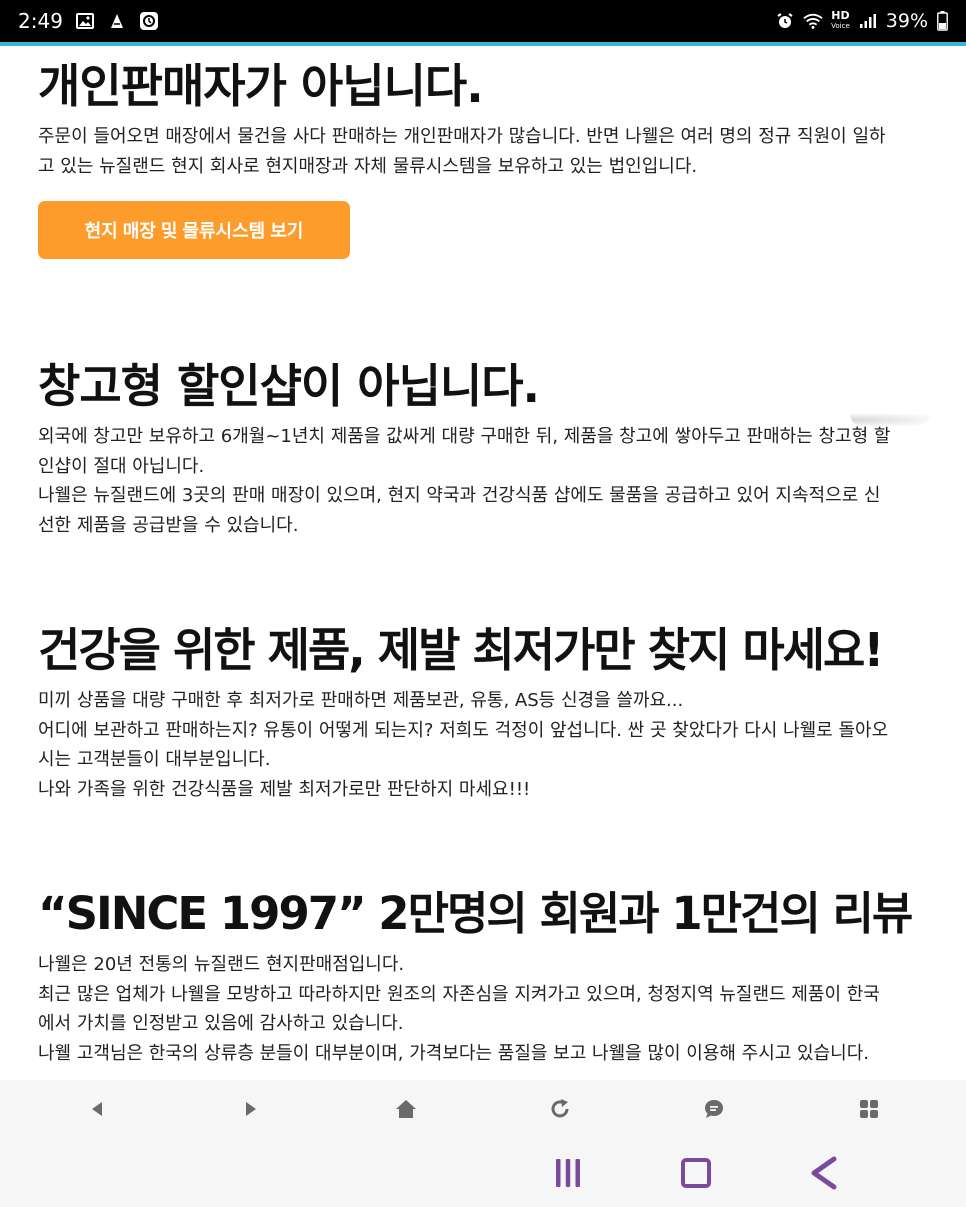 This screenshot has width=966, height=1207. What do you see at coordinates (840, 26) in the screenshot?
I see `hd-badge-bottom: Voice` at bounding box center [840, 26].